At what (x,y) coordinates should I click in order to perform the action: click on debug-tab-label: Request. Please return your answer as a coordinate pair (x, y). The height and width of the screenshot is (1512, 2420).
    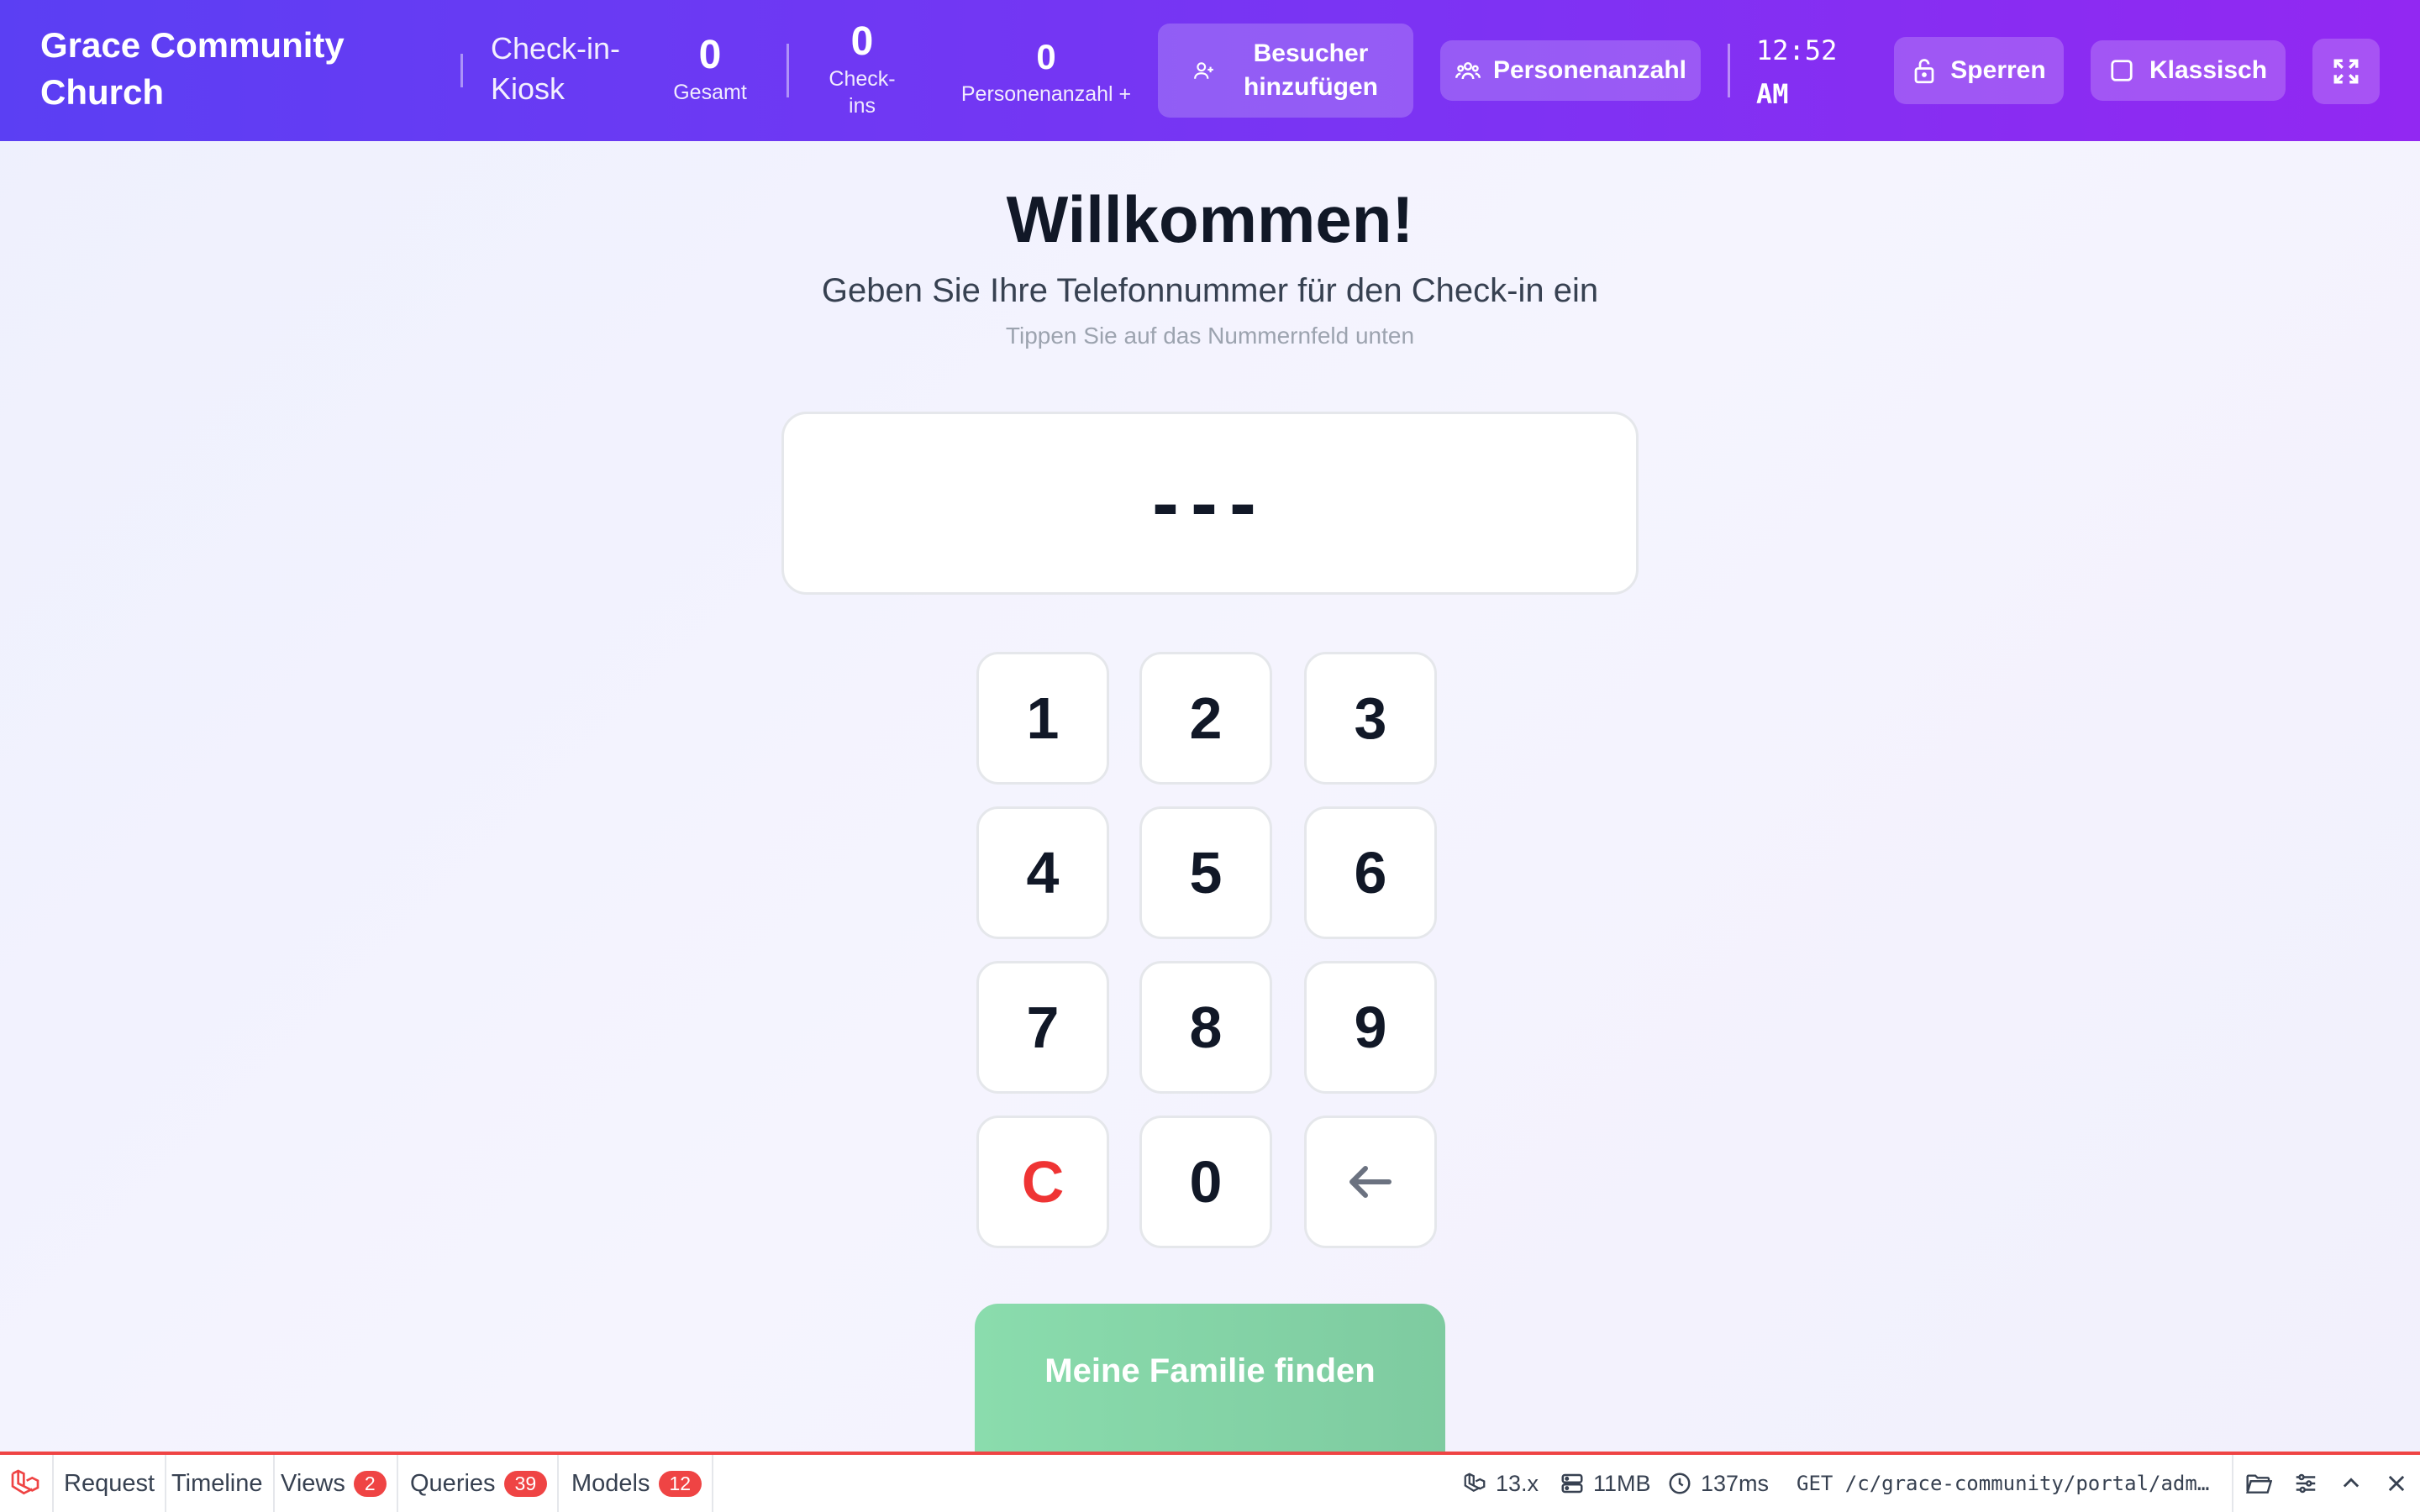
    Looking at the image, I should click on (109, 1483).